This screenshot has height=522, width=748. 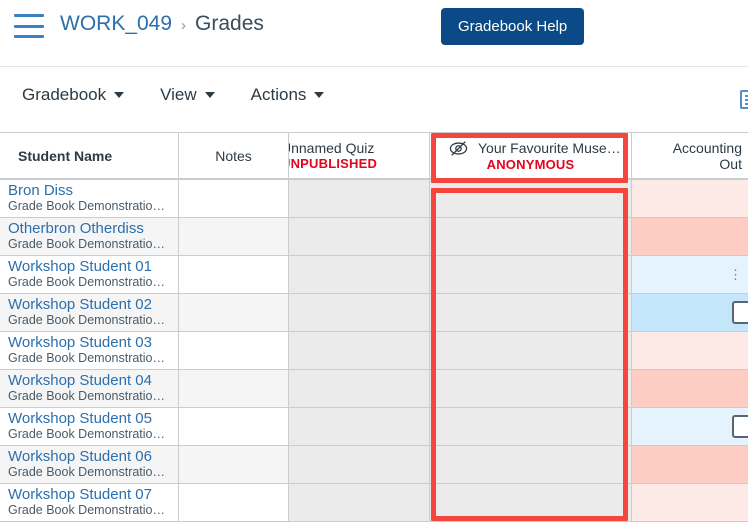 I want to click on menu-gradebook-label: Gradebook, so click(x=64, y=94).